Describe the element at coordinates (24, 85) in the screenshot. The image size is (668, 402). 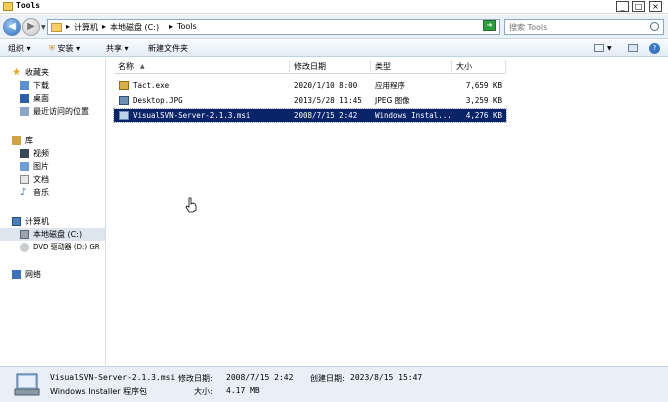
I see `downloads-icon` at that location.